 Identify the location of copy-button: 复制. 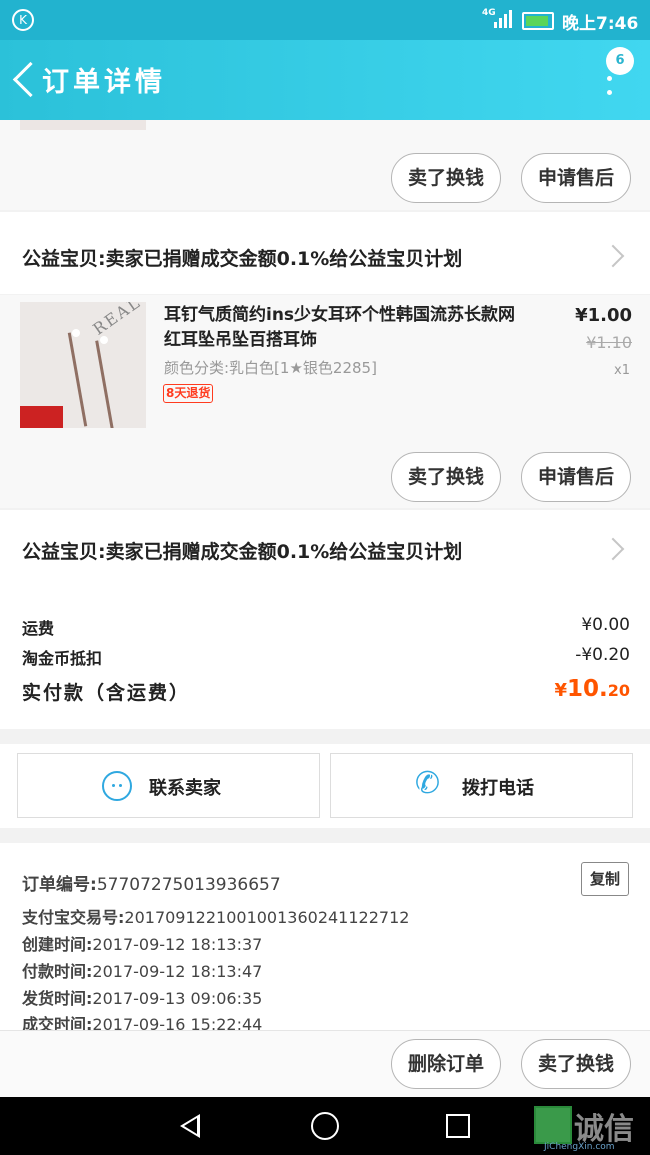
(605, 879).